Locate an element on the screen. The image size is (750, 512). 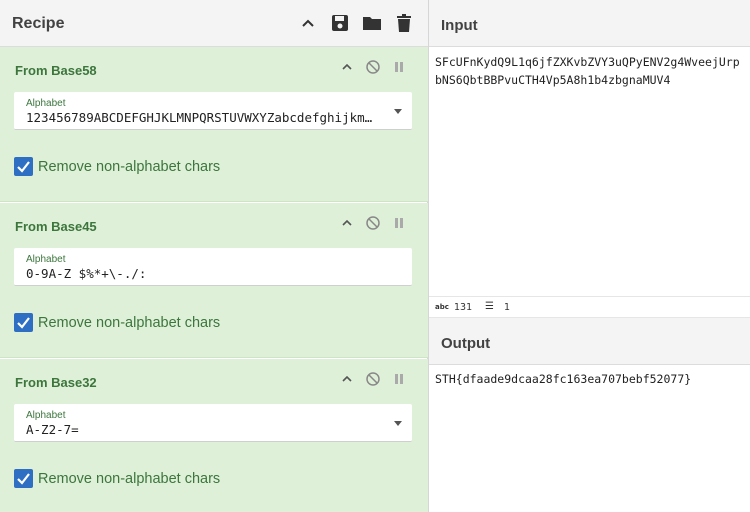
recipe-title: Recipe is located at coordinates (38, 23).